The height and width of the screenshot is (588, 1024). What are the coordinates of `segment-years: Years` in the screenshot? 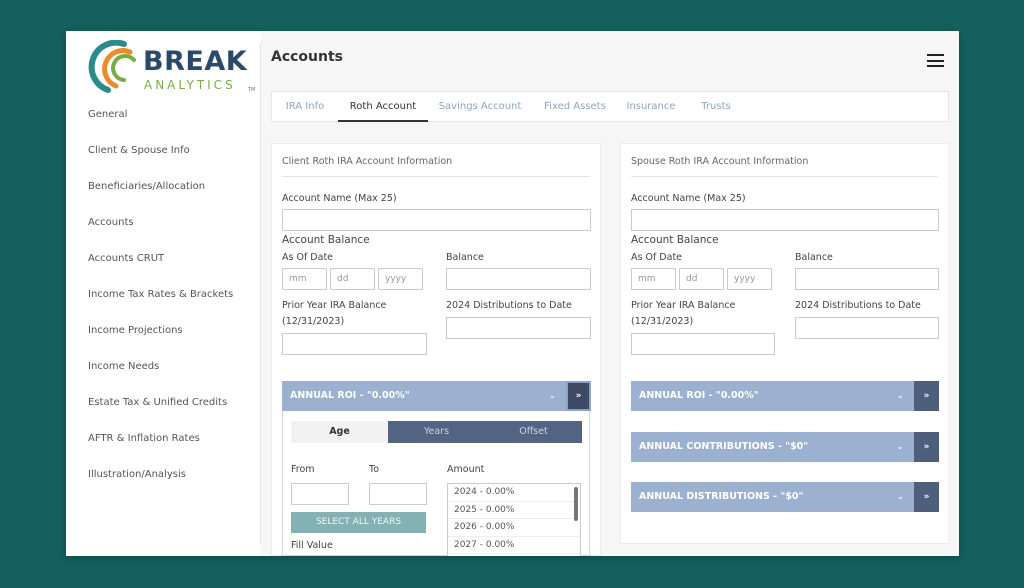 It's located at (436, 432).